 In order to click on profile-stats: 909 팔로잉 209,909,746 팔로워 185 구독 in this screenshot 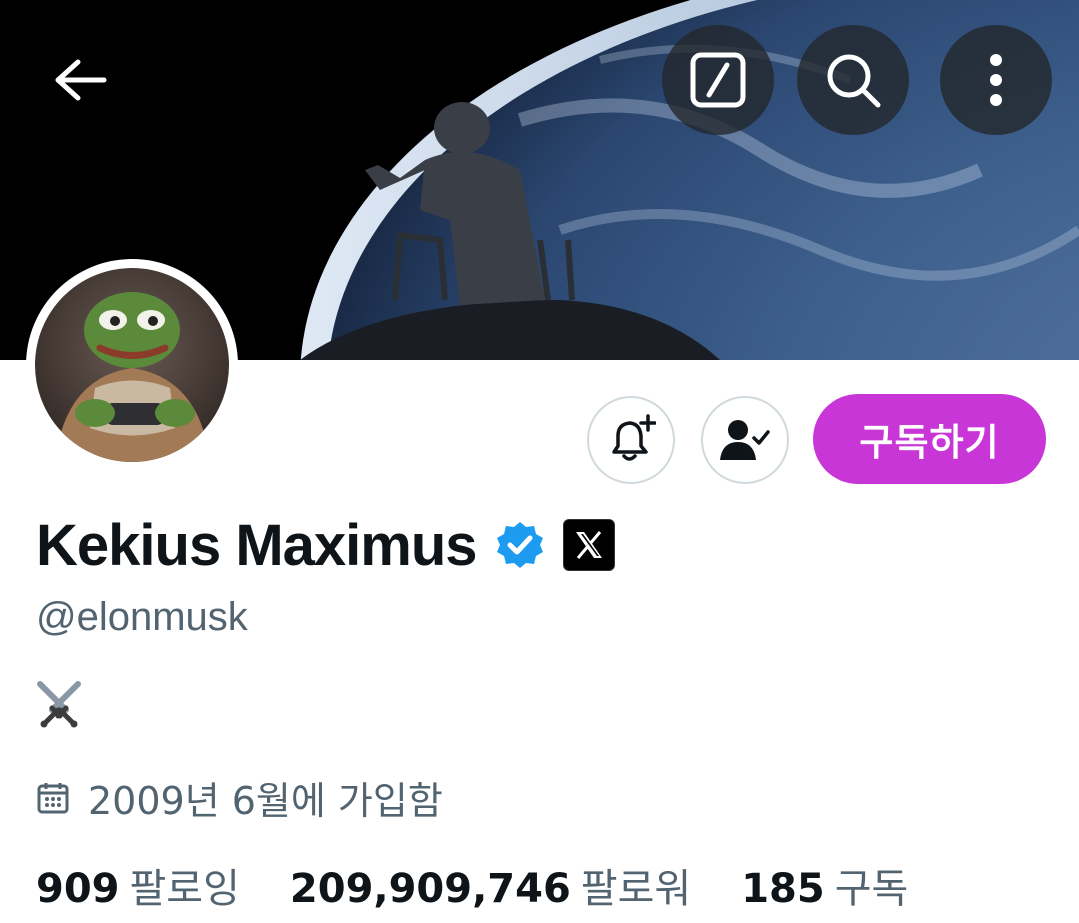, I will do `click(497, 885)`.